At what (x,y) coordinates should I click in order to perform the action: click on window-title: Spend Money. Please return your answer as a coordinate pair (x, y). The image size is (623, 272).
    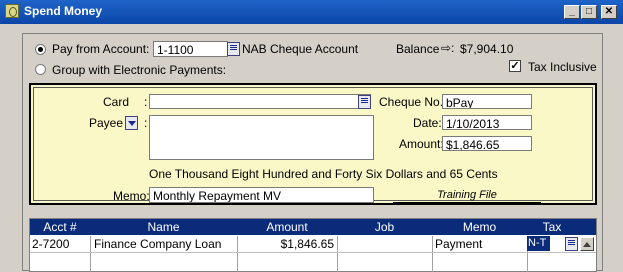
    Looking at the image, I should click on (63, 11).